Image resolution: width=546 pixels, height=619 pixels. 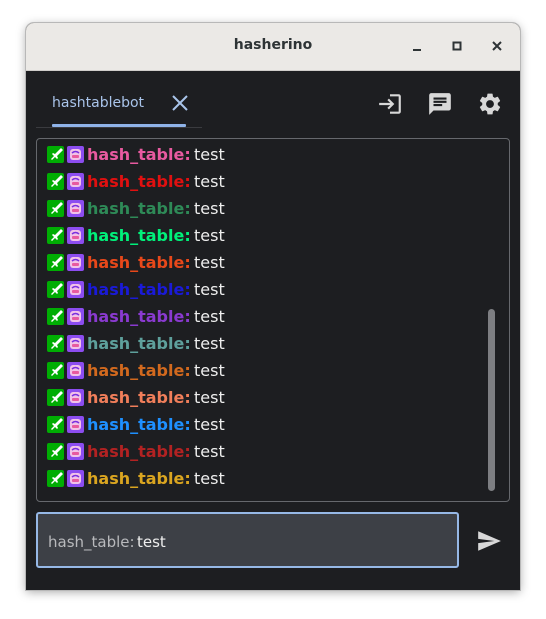 I want to click on maximize-icon, so click(x=457, y=46).